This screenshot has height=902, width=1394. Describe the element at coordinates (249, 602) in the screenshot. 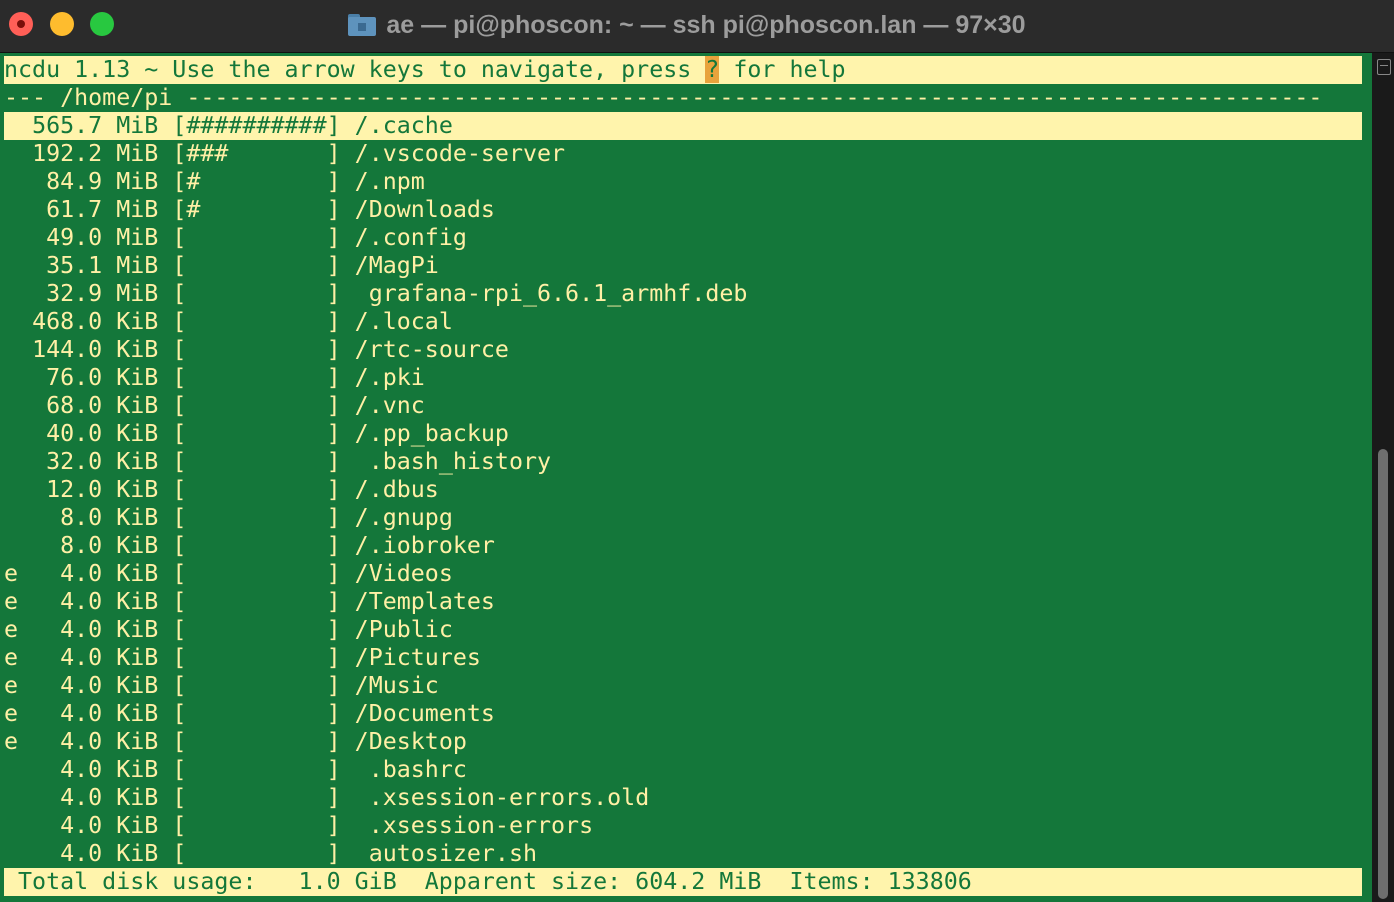

I see `file-row: e 4.0 KiB [ ] /Templates` at that location.